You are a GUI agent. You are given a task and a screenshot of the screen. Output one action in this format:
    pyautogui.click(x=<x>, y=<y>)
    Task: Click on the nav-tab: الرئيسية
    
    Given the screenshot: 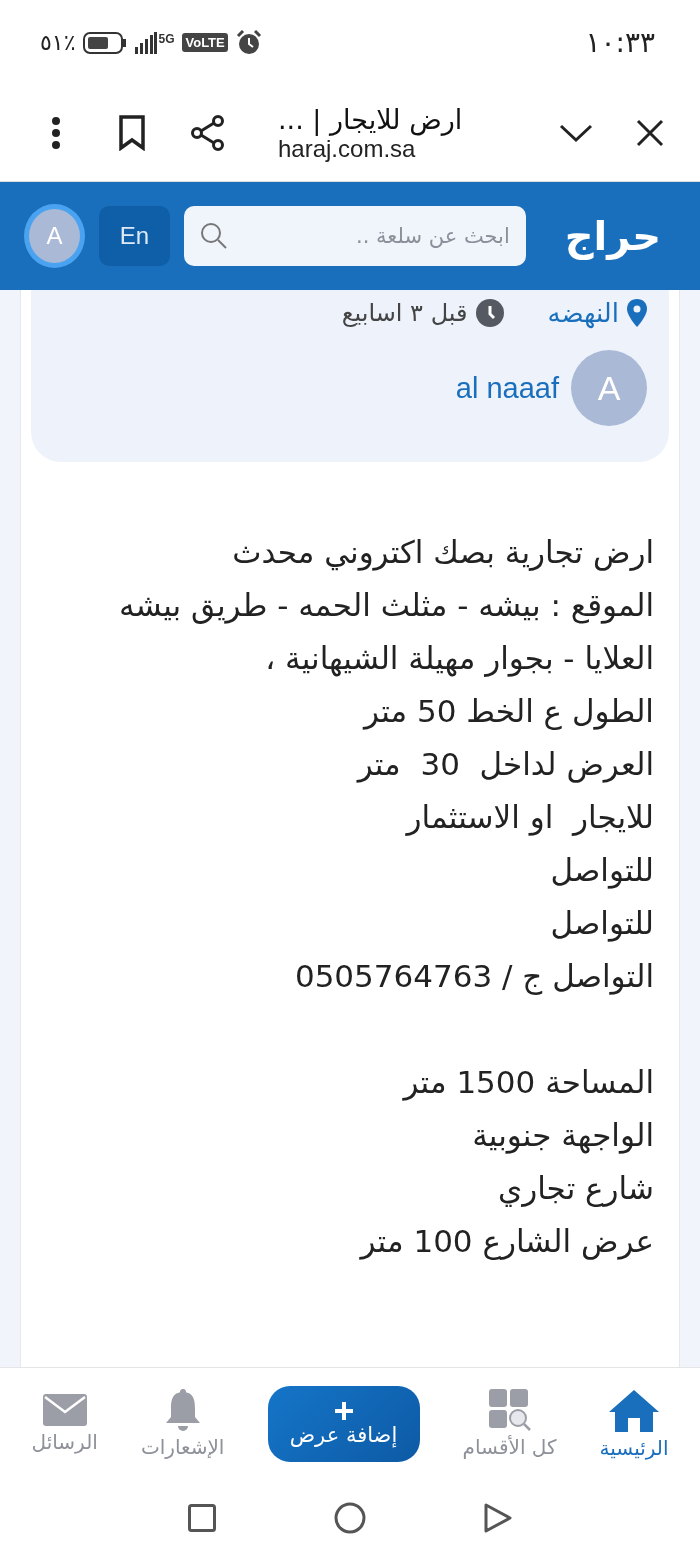 What is the action you would take?
    pyautogui.click(x=634, y=1424)
    